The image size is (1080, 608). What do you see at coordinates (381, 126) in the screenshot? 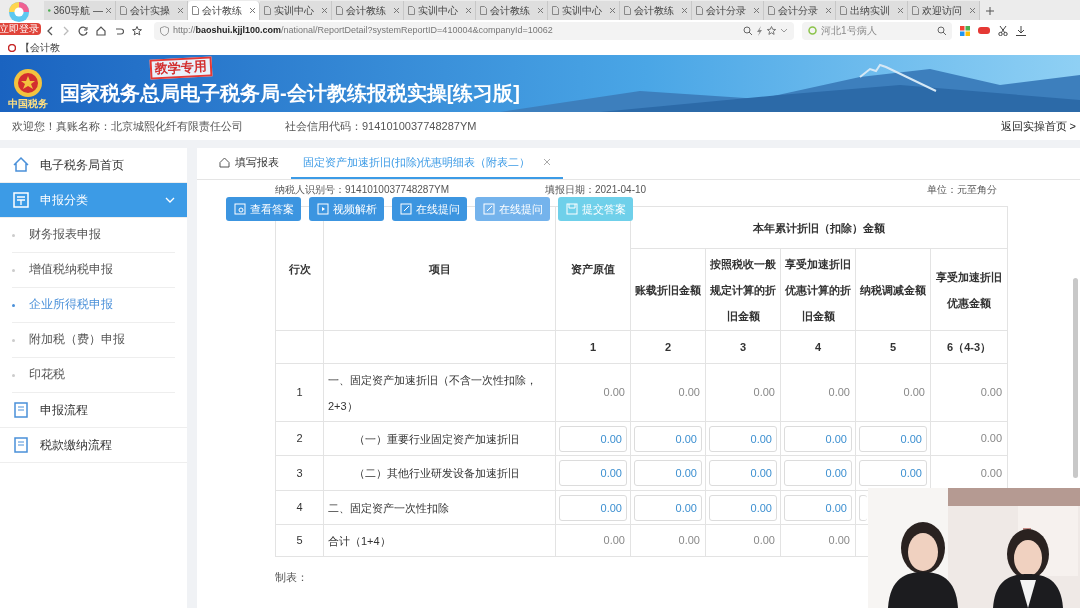
I see `credit-code: 社会信用代码：9141010037748287YM` at bounding box center [381, 126].